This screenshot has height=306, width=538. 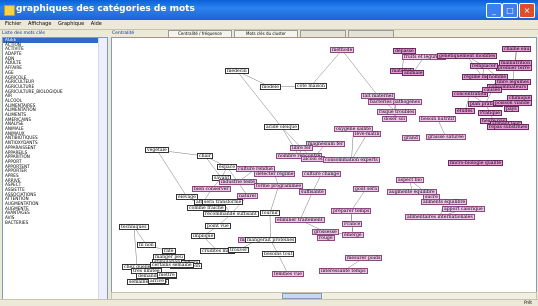 I want to click on graph-node: techniques, so click(x=134, y=227).